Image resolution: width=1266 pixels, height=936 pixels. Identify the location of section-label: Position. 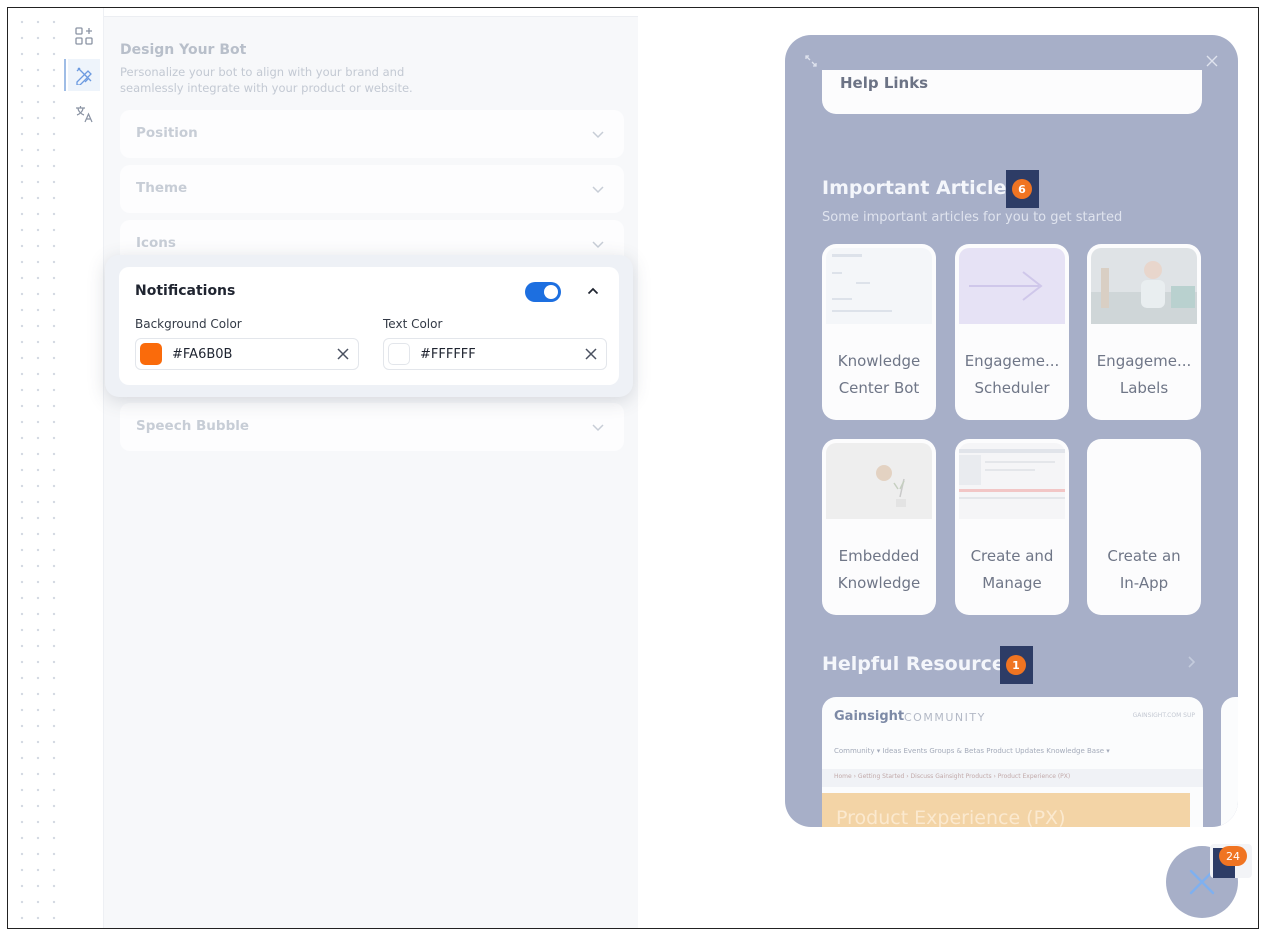
(167, 133).